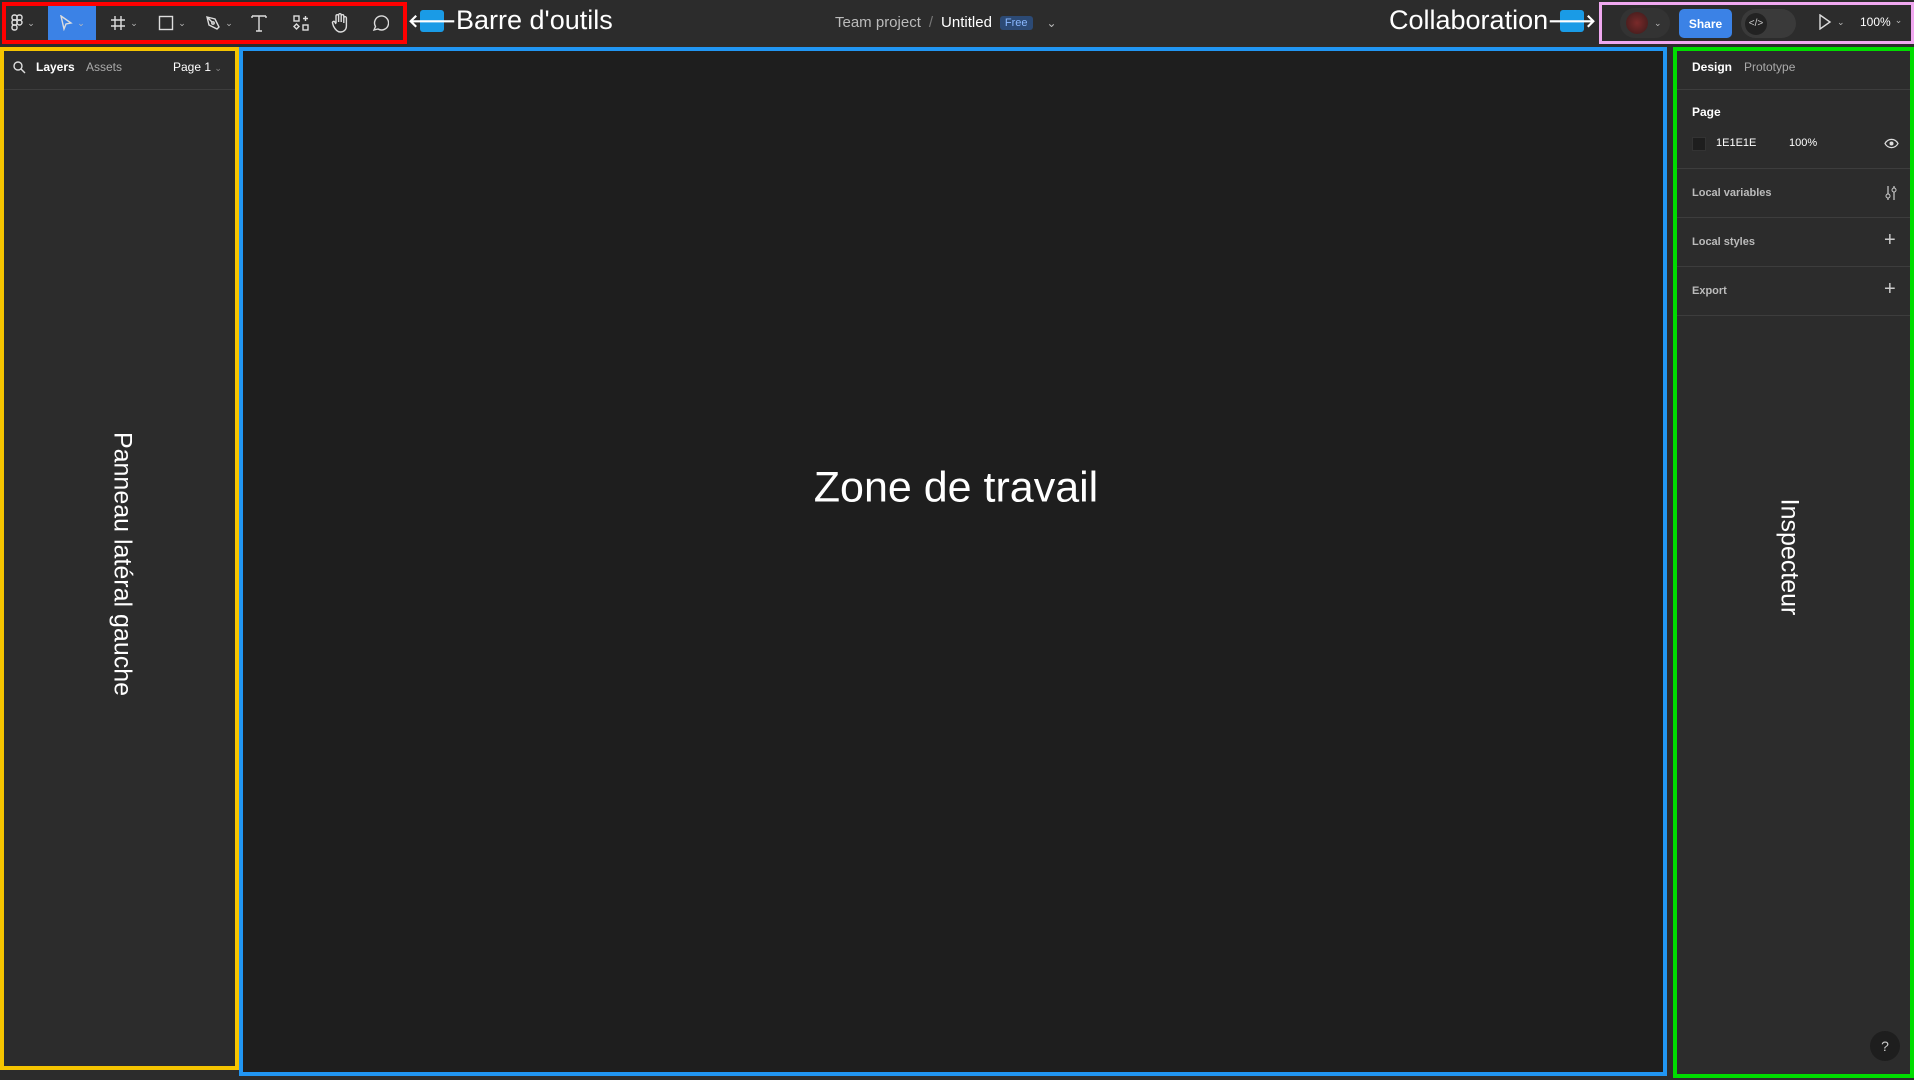  Describe the element at coordinates (1572, 21) in the screenshot. I see `arrow-right-icon: 🡒` at that location.